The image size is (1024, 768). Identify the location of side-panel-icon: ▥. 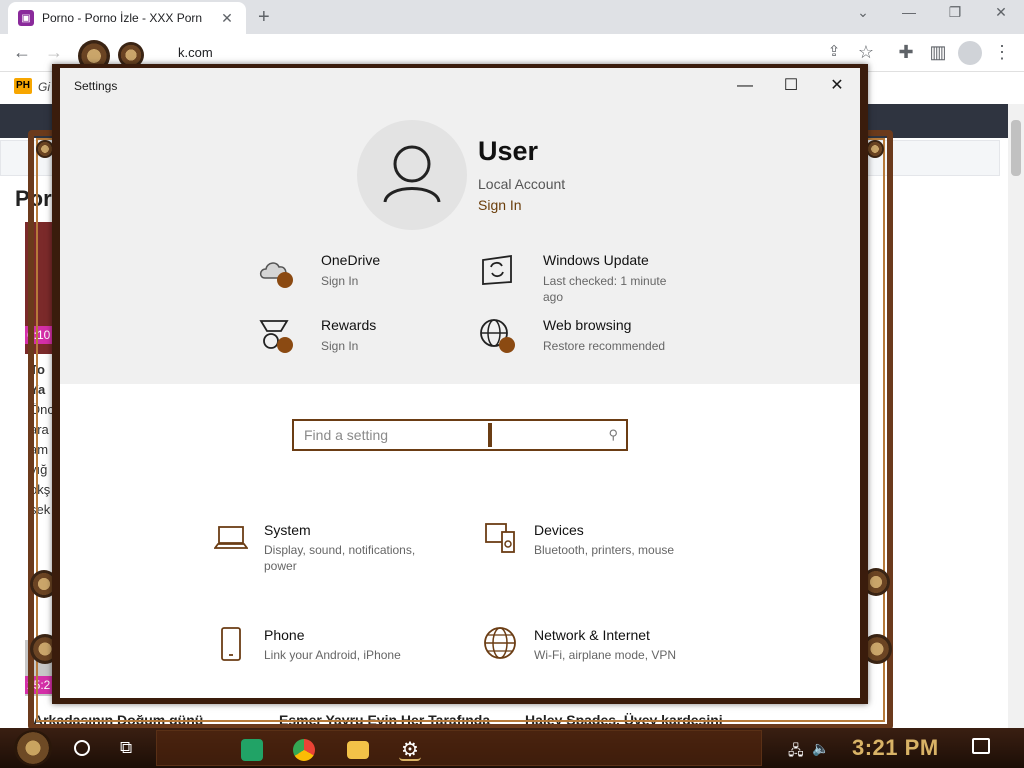
(938, 52).